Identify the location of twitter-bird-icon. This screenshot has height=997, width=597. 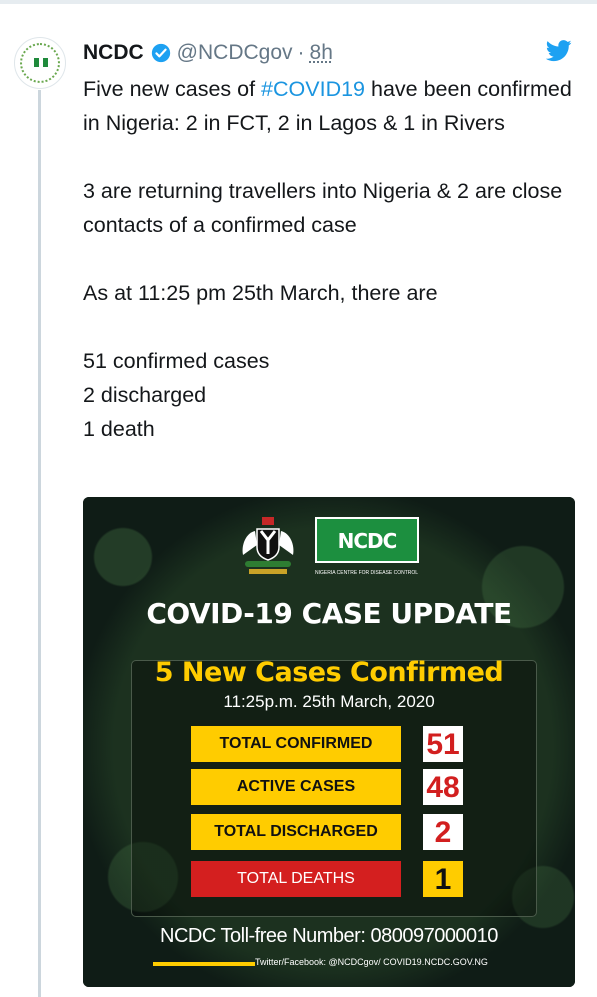
(559, 51).